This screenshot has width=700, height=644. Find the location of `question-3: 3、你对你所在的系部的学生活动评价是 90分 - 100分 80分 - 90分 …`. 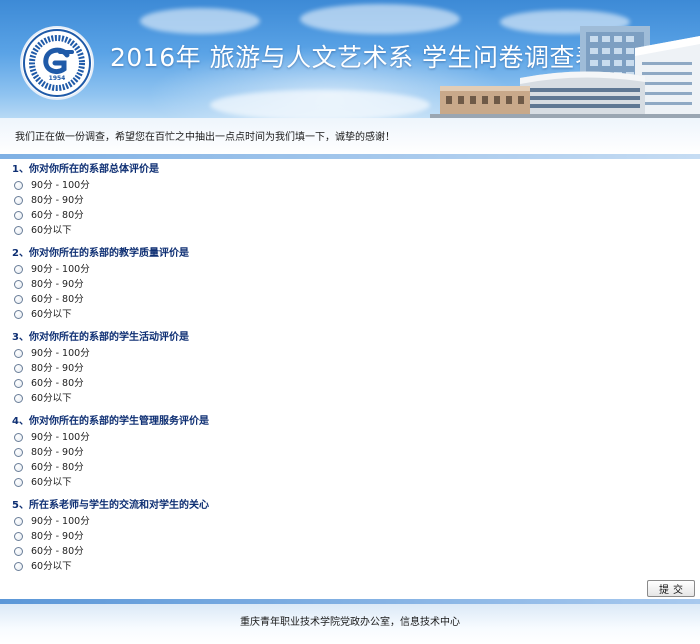

question-3: 3、你对你所在的系部的学生活动评价是 90分 - 100分 80分 - 90分 … is located at coordinates (352, 372).